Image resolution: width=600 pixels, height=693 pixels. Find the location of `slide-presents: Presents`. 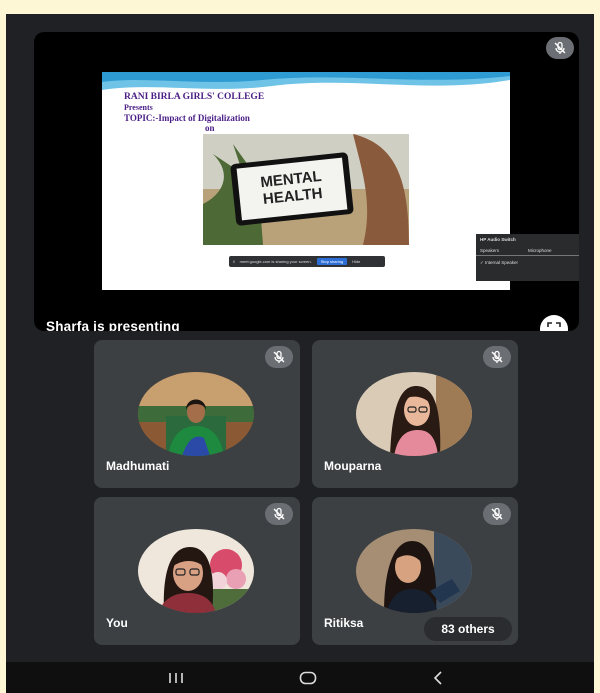

slide-presents: Presents is located at coordinates (138, 107).